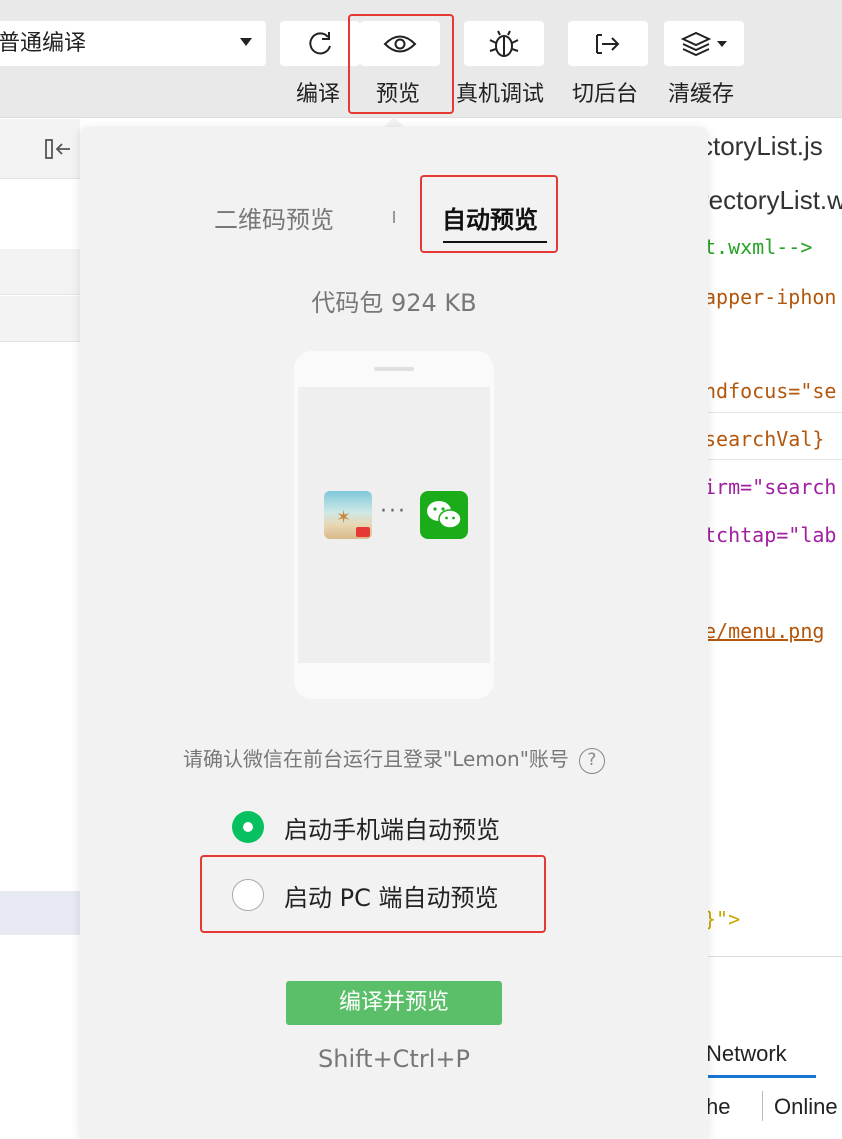  What do you see at coordinates (248, 895) in the screenshot?
I see `radio-unchecked-icon` at bounding box center [248, 895].